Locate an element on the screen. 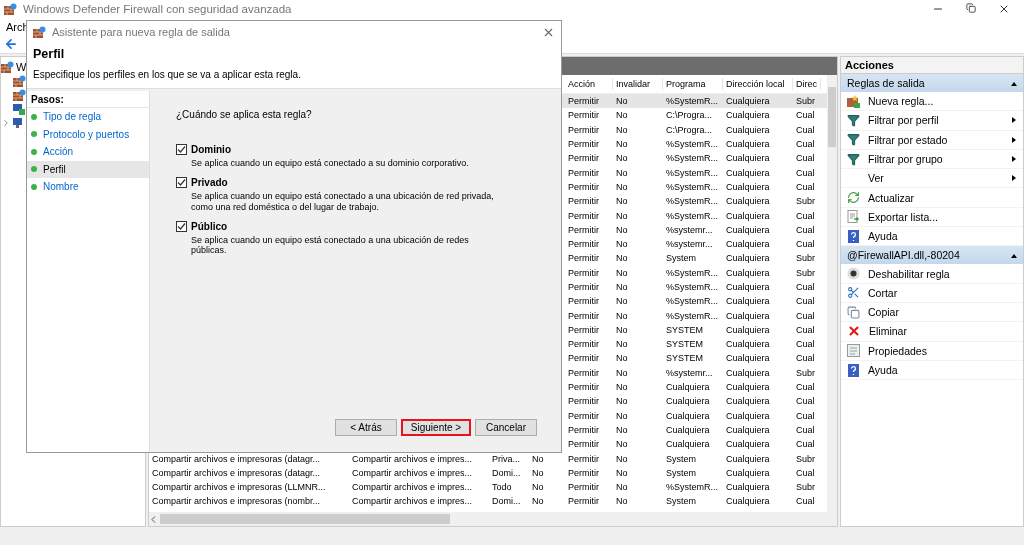 The height and width of the screenshot is (545, 1024). table-cell-text: SYSTEM is located at coordinates (684, 329).